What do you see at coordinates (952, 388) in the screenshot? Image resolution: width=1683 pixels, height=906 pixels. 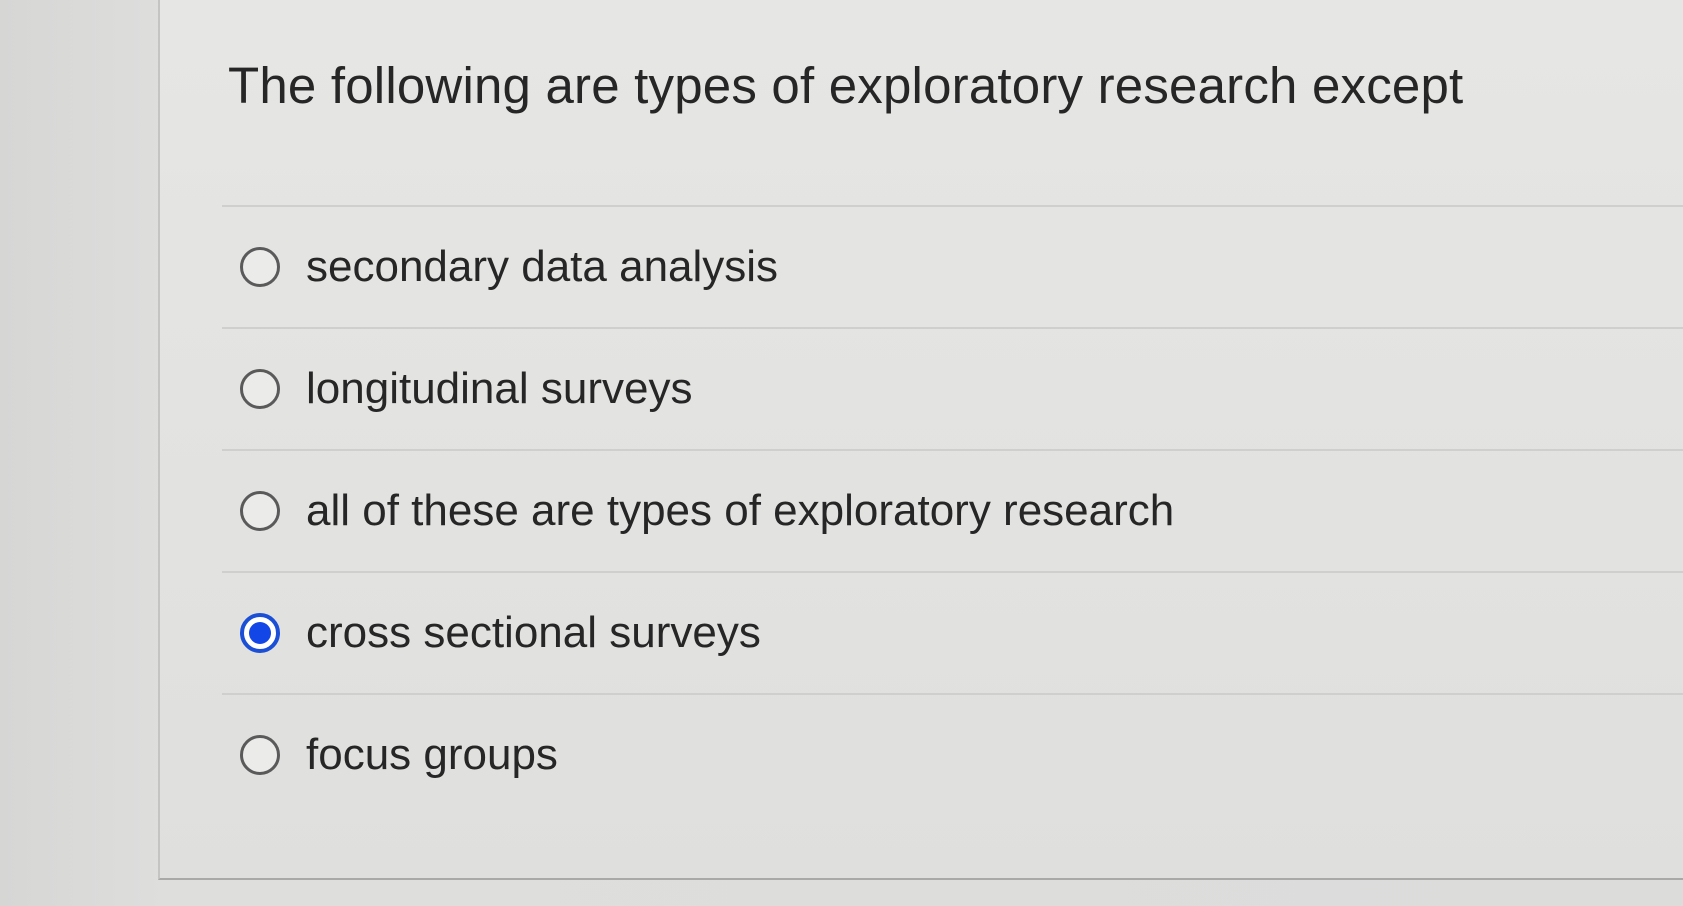 I see `option-longitudinal-surveys: longitudinal surveys` at bounding box center [952, 388].